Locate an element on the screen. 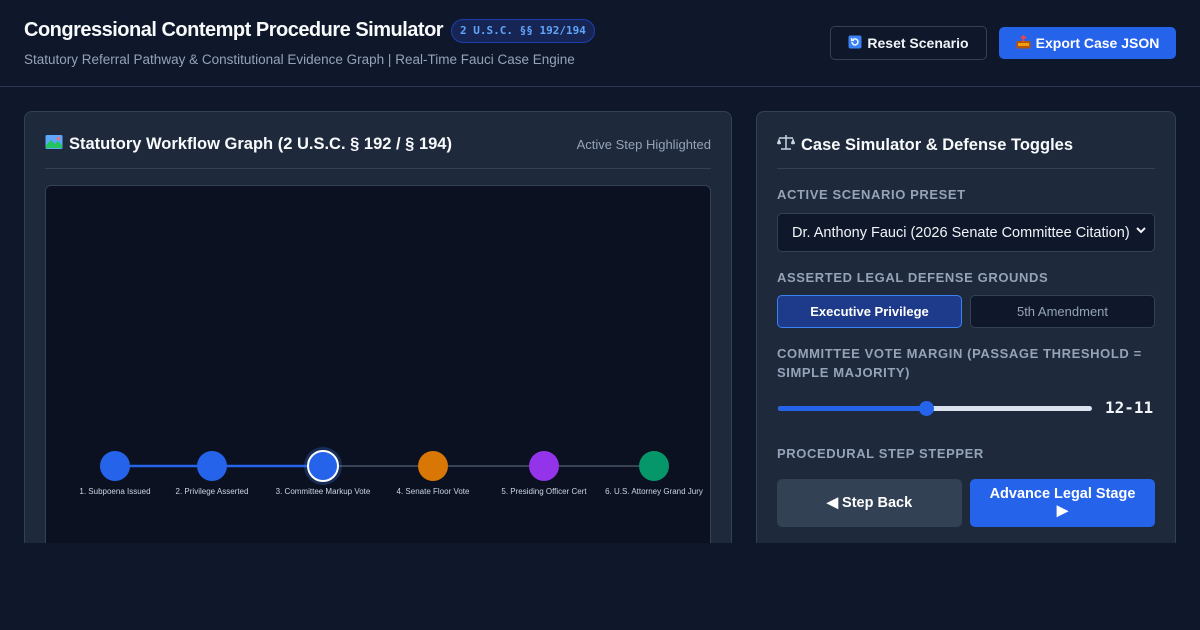 The height and width of the screenshot is (630, 1200). scenario-preset-label: Active Scenario Preset is located at coordinates (871, 194).